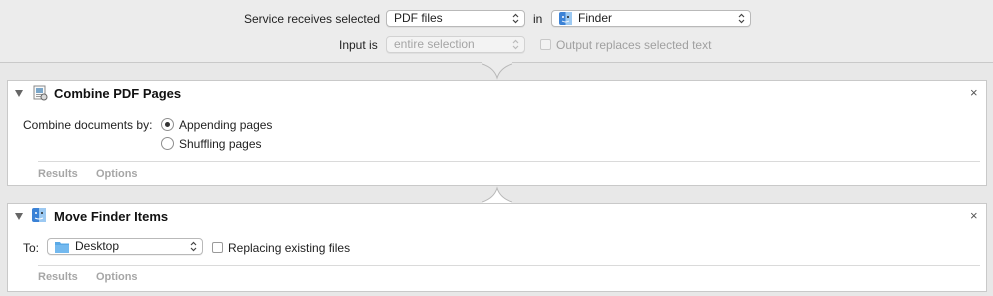 Image resolution: width=993 pixels, height=296 pixels. Describe the element at coordinates (125, 246) in the screenshot. I see `destination-folder-popup: Desktop` at that location.